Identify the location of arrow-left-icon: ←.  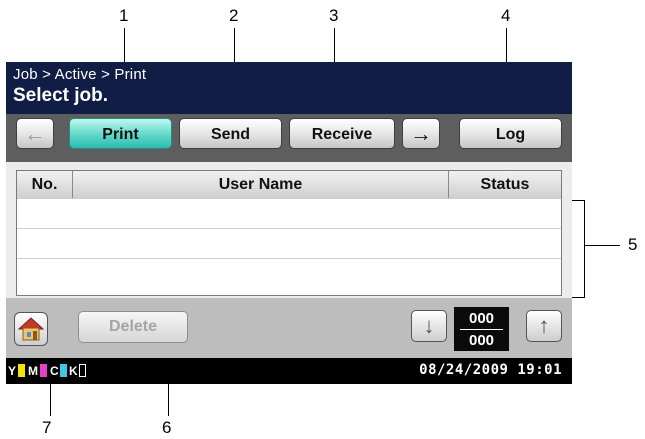
(35, 133).